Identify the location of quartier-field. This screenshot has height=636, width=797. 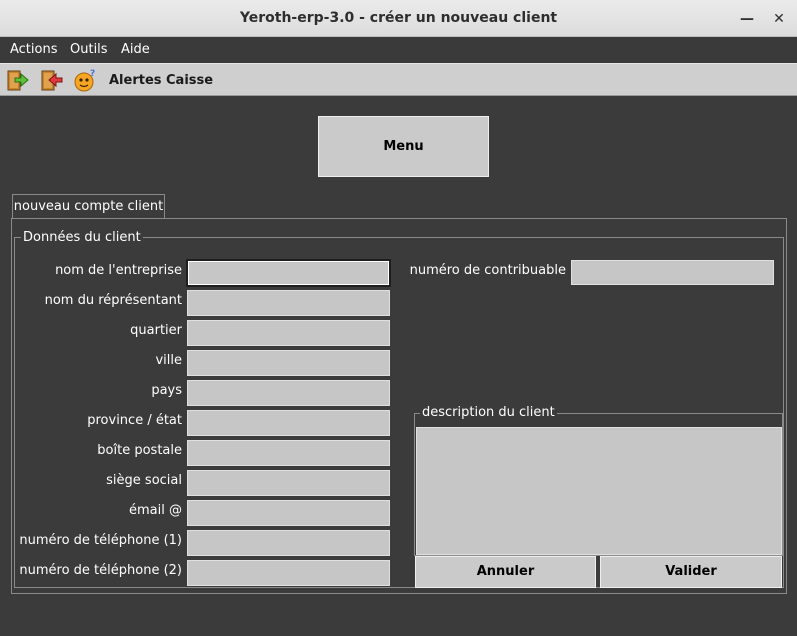
(288, 333).